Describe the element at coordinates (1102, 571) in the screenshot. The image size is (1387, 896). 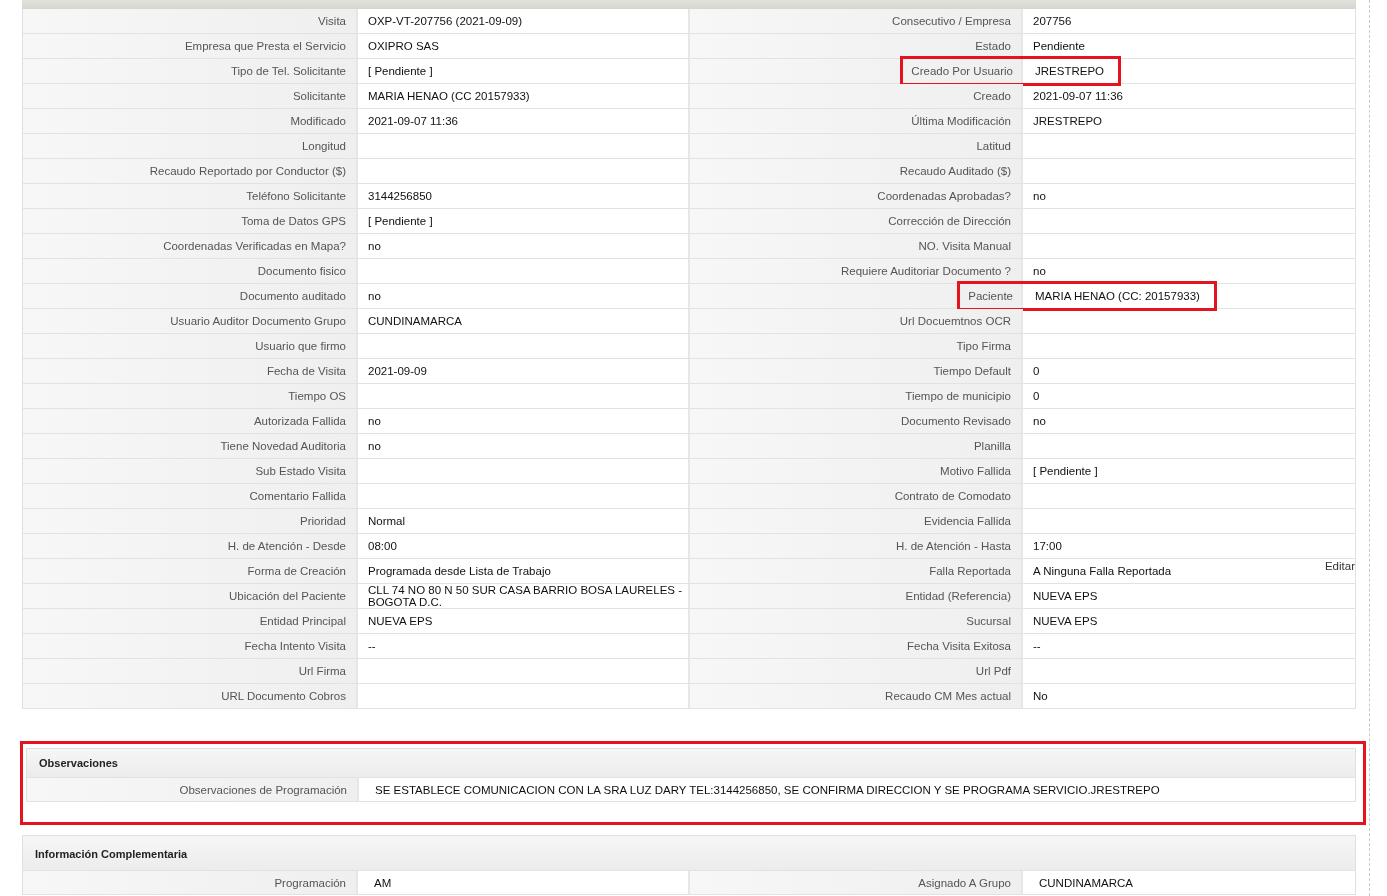
I see `field-value: A Ninguna Falla Reportada` at that location.